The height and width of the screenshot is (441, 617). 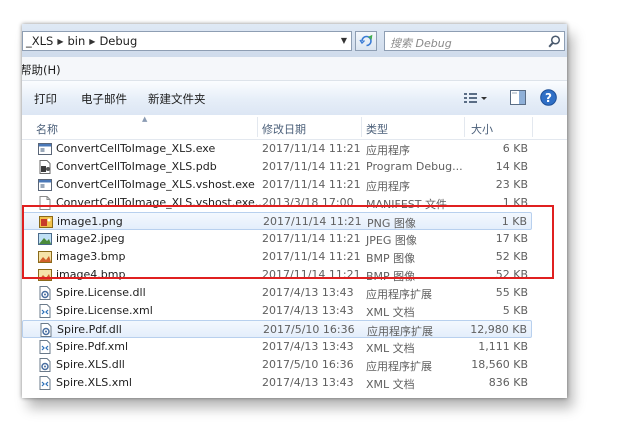 I want to click on breadcrumb-xls: _XLS, so click(x=39, y=41).